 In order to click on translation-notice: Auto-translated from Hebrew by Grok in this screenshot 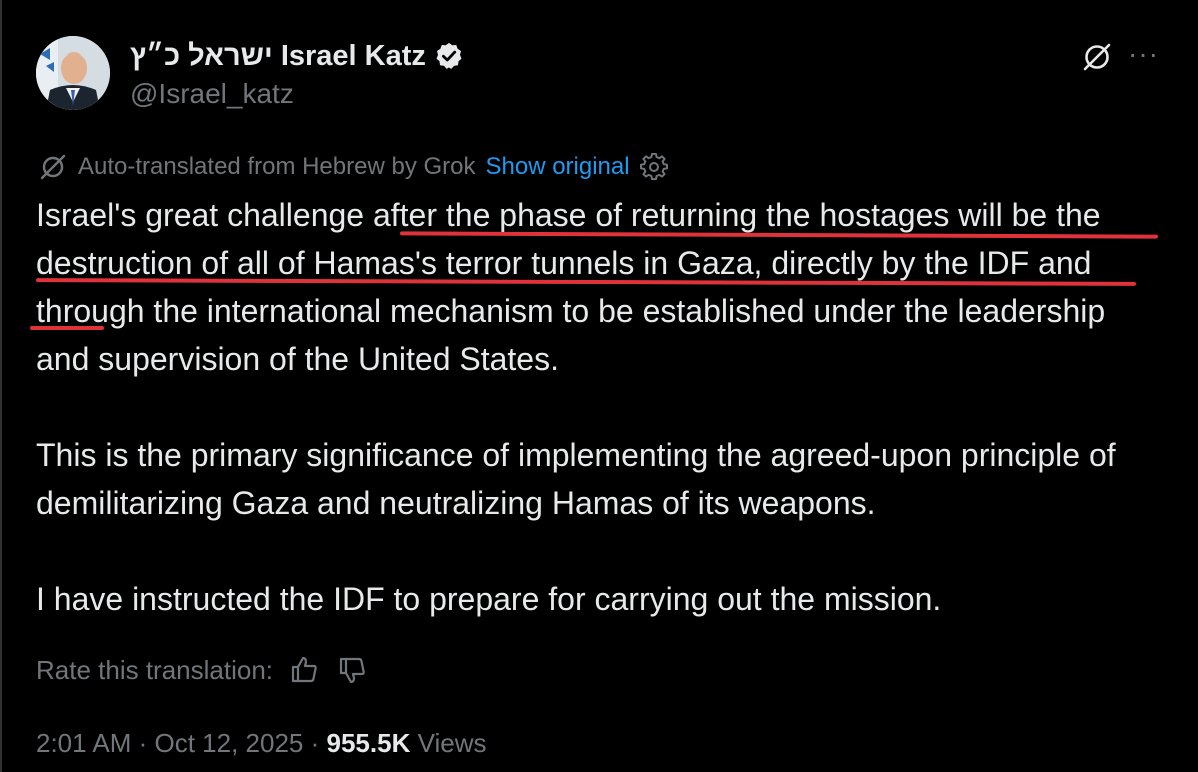, I will do `click(277, 166)`.